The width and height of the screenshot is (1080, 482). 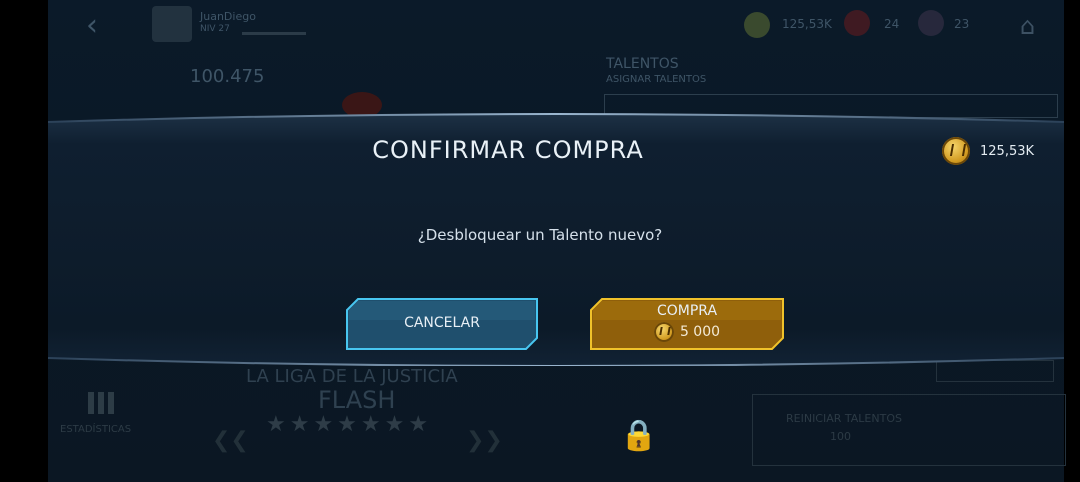 I want to click on cancel-label: CANCELAR, so click(x=442, y=323).